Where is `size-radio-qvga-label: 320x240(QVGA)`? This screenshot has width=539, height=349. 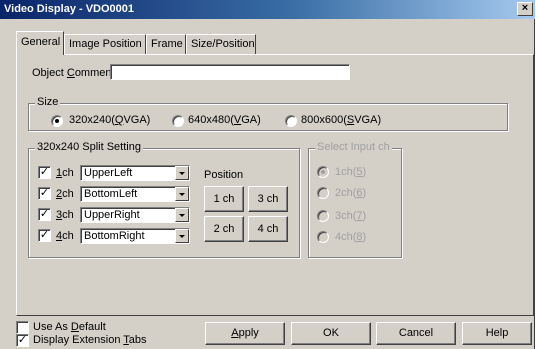 size-radio-qvga-label: 320x240(QVGA) is located at coordinates (110, 120).